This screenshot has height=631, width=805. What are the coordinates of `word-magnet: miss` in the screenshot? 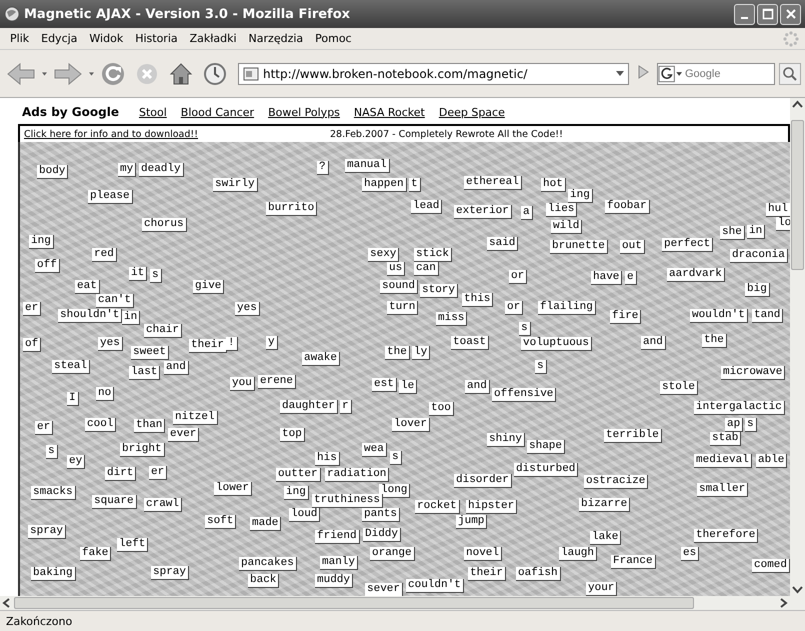 It's located at (452, 319).